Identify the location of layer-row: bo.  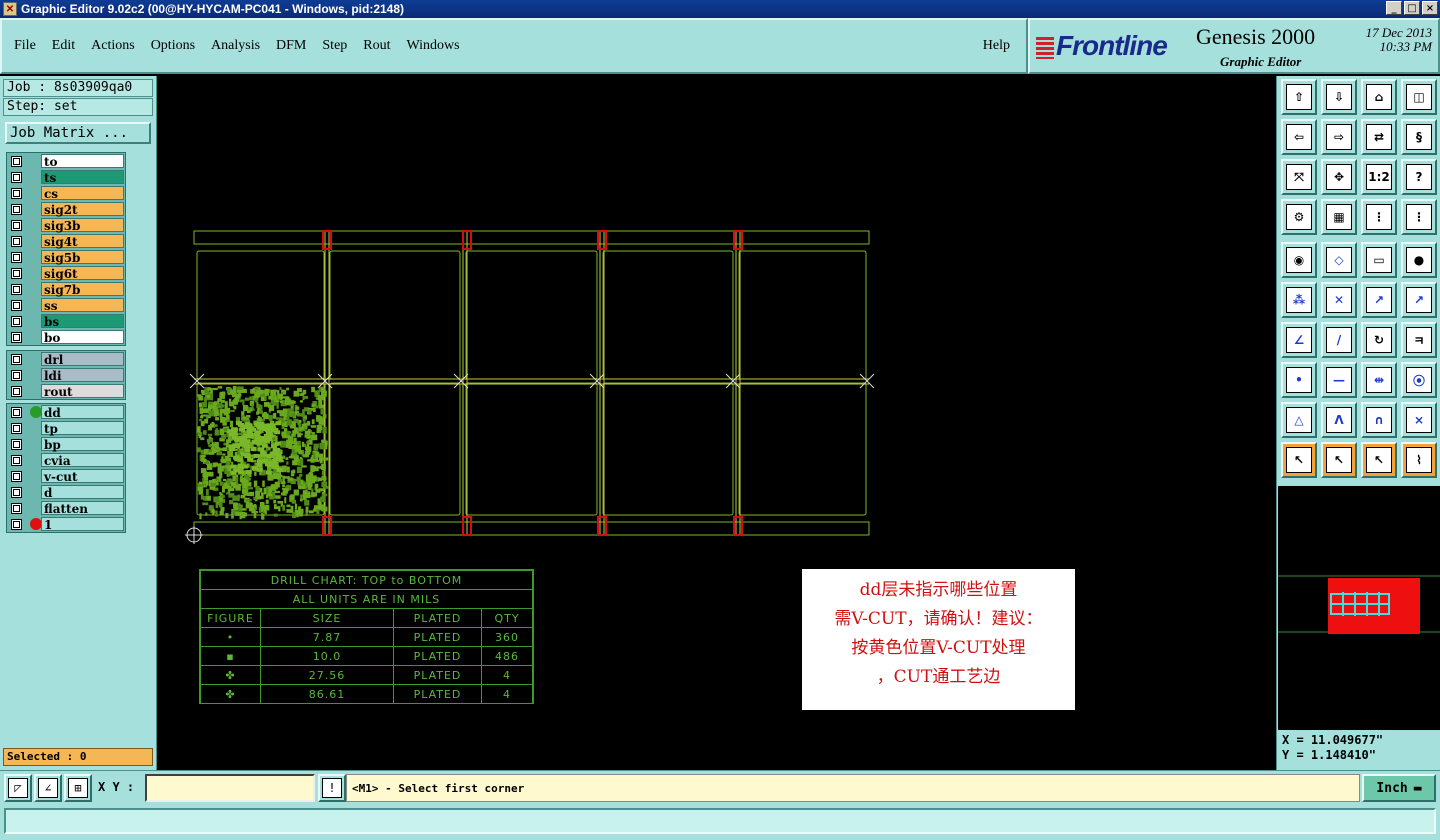
(66, 337).